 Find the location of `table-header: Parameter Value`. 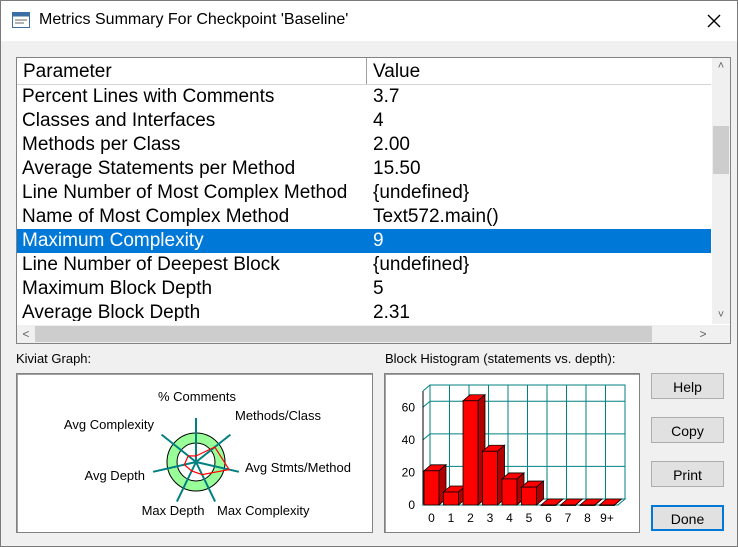

table-header: Parameter Value is located at coordinates (364, 71).